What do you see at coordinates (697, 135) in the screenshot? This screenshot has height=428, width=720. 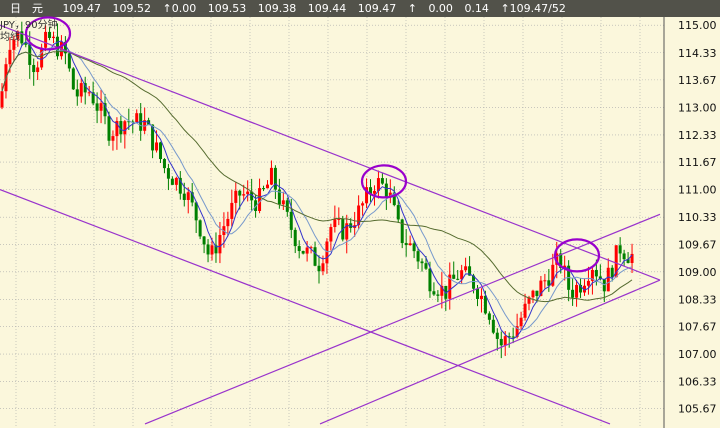 I see `y-tick-label: 112.33` at bounding box center [697, 135].